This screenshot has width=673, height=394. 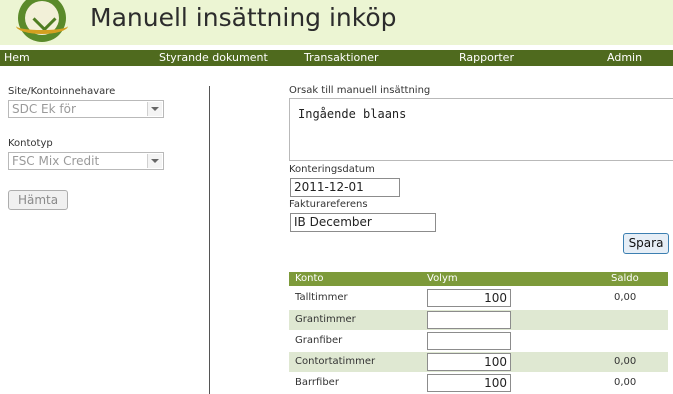 What do you see at coordinates (317, 382) in the screenshot?
I see `row-account: Barrfiber` at bounding box center [317, 382].